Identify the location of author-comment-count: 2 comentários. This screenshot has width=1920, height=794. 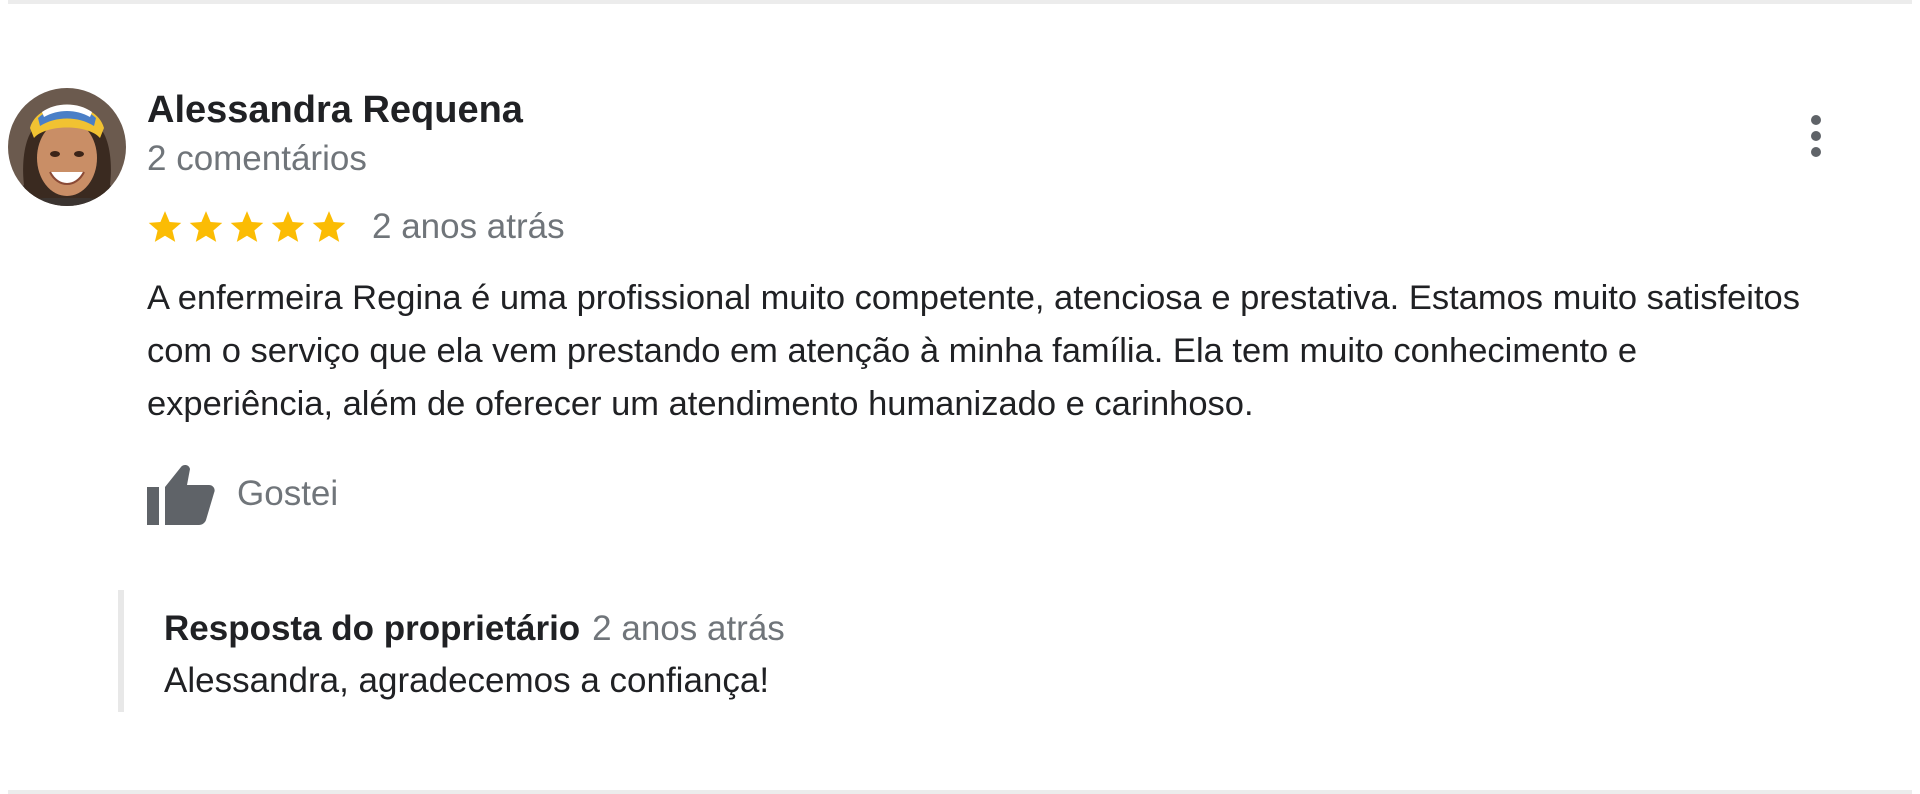
(257, 159).